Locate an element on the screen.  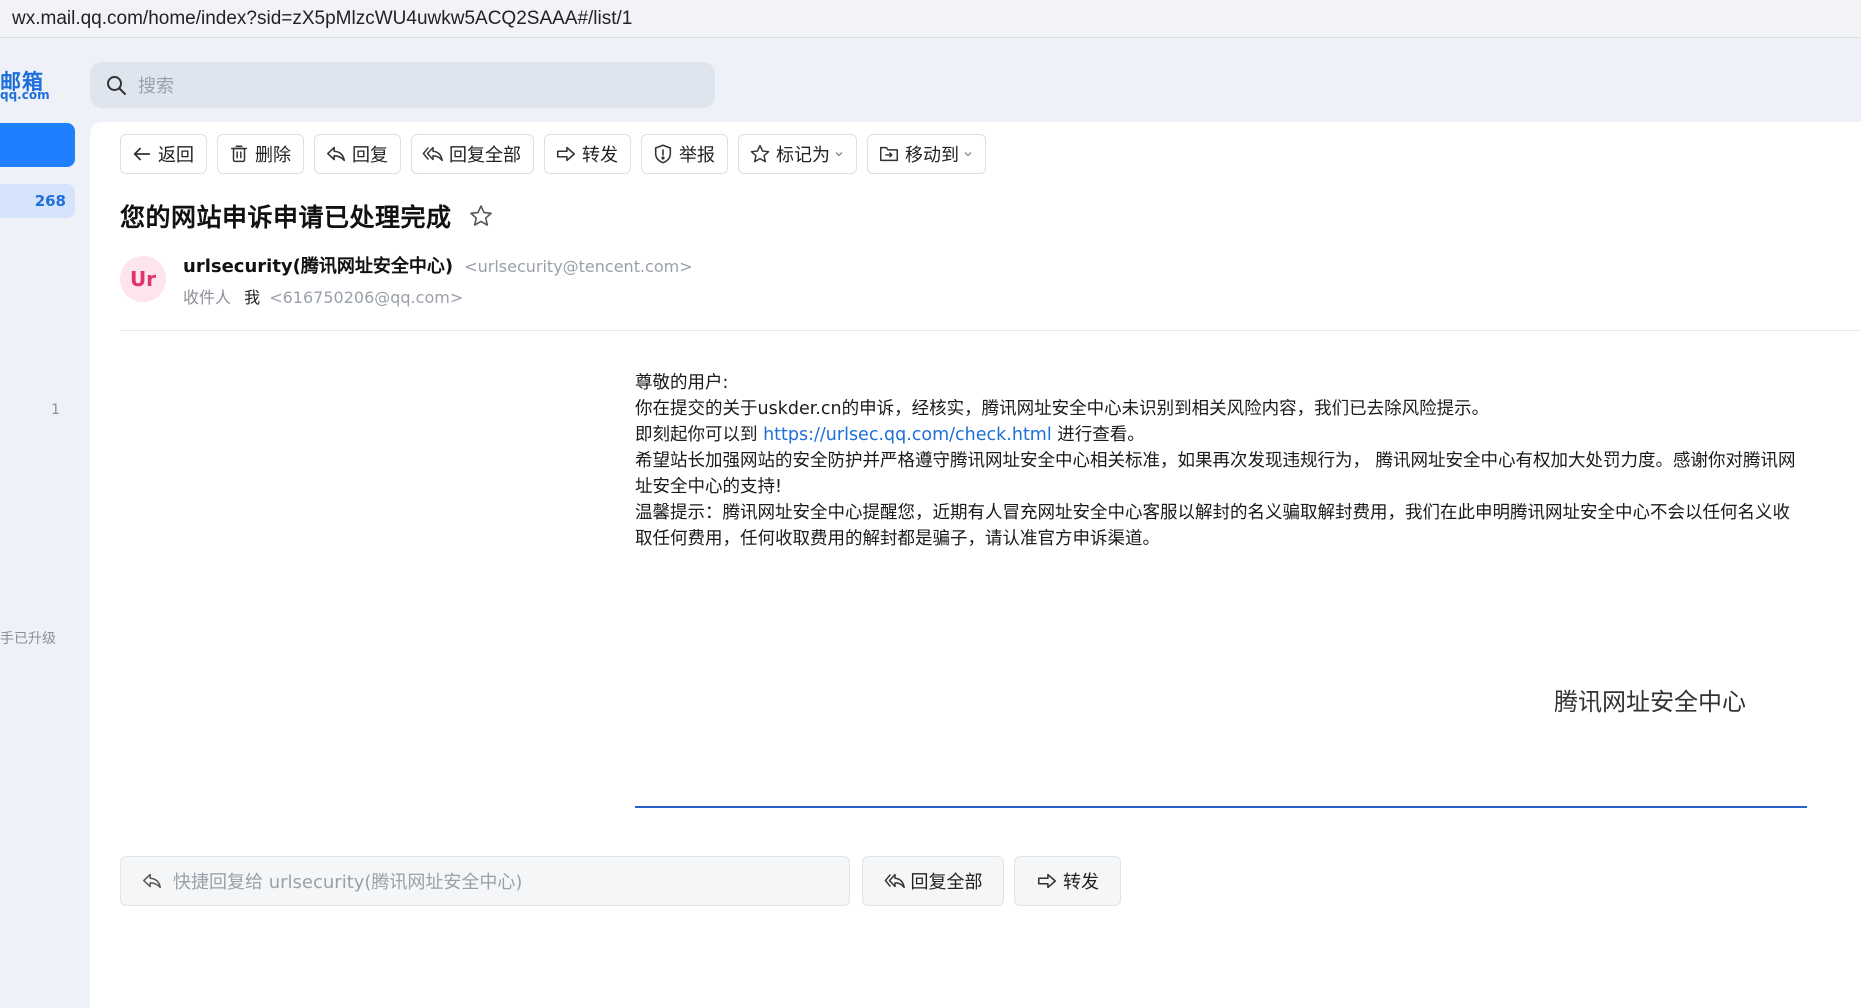
back-label: 返回 is located at coordinates (176, 155).